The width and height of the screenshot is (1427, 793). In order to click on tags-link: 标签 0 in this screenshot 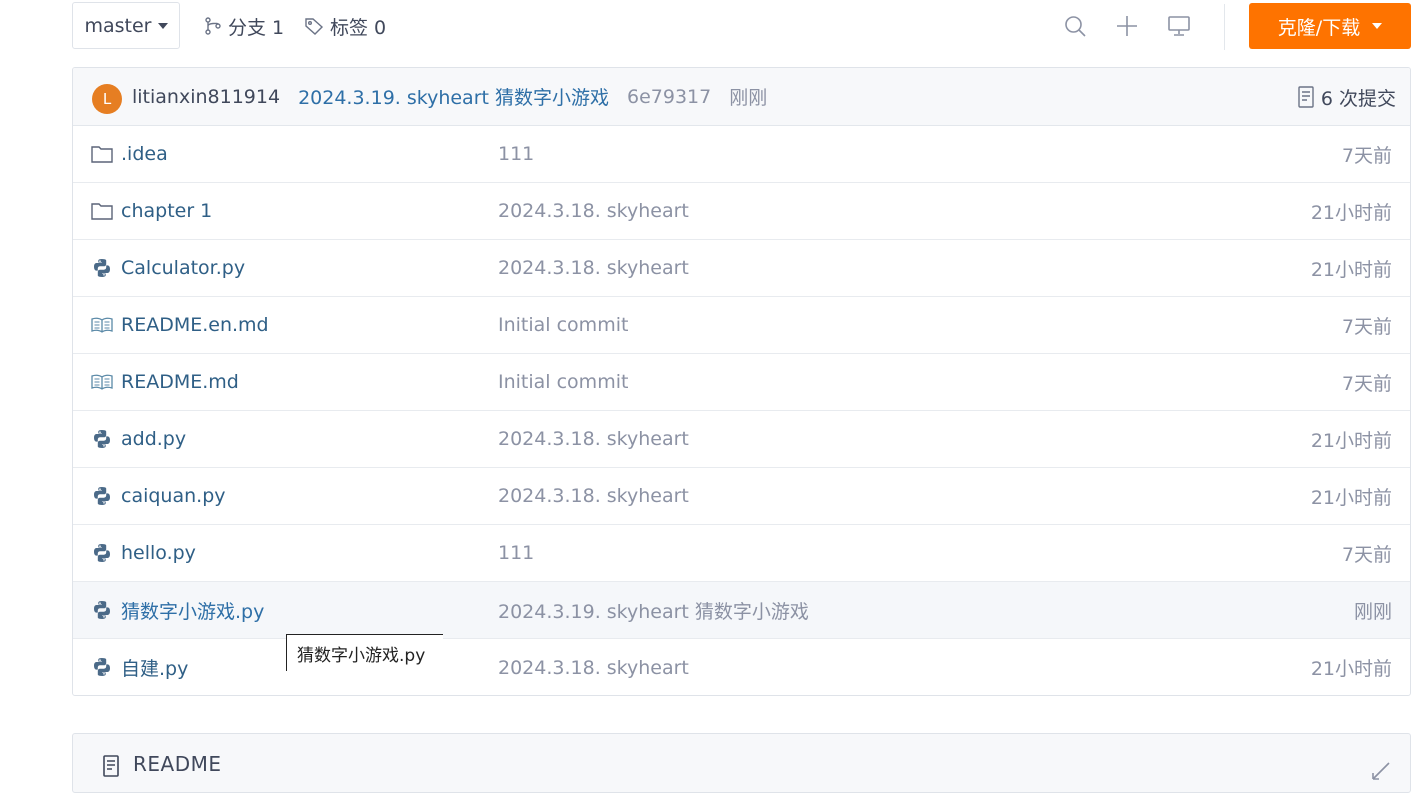, I will do `click(345, 26)`.